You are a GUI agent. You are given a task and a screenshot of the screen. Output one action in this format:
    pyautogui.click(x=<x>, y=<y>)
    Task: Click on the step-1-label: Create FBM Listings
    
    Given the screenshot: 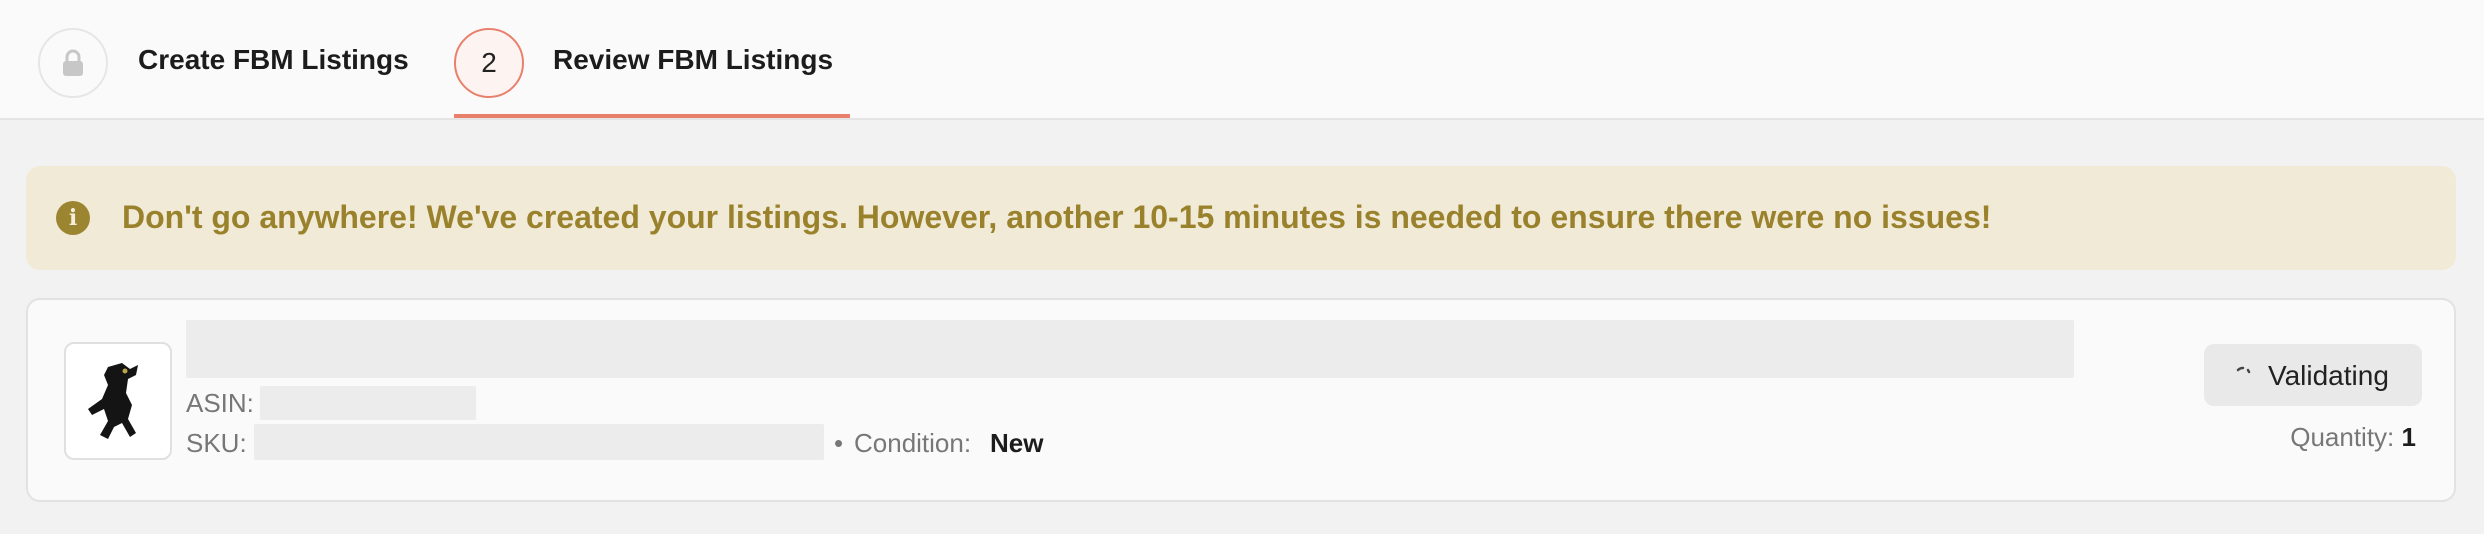 What is the action you would take?
    pyautogui.click(x=273, y=60)
    